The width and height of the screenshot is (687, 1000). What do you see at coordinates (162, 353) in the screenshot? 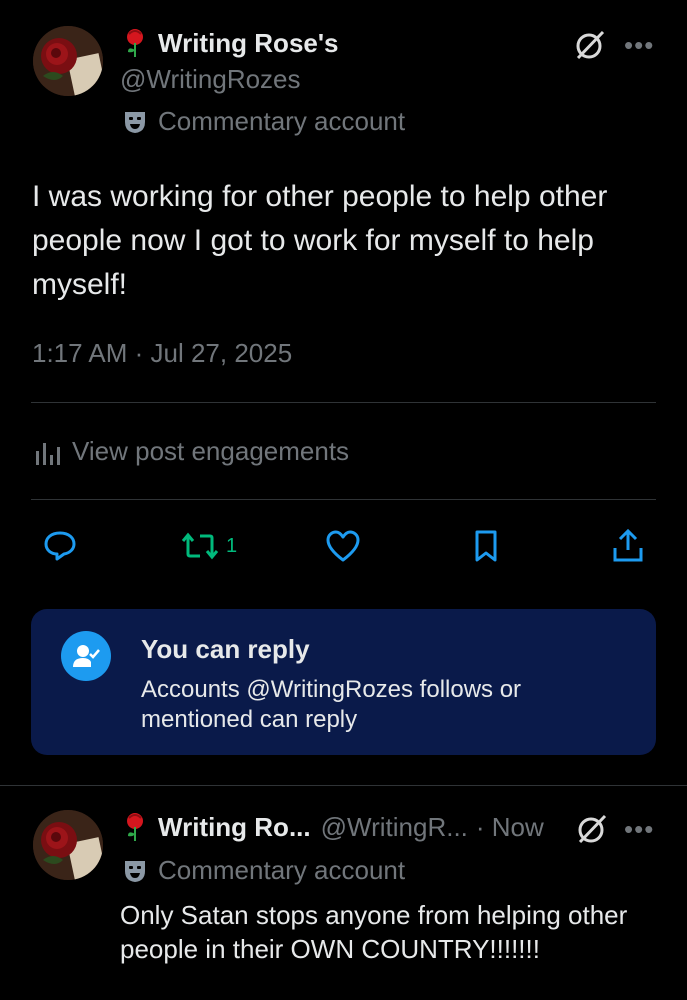
I see `post-timestamp: 1:17 AM · Jul 27, 2025` at bounding box center [162, 353].